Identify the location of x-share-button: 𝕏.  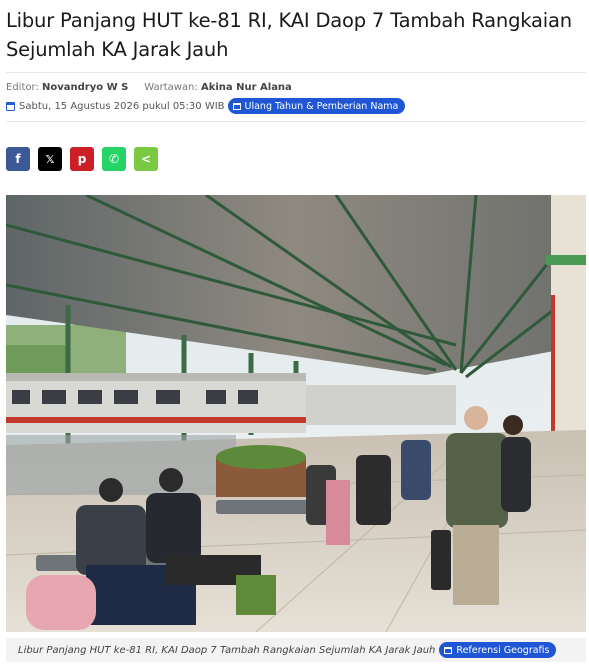
(50, 159).